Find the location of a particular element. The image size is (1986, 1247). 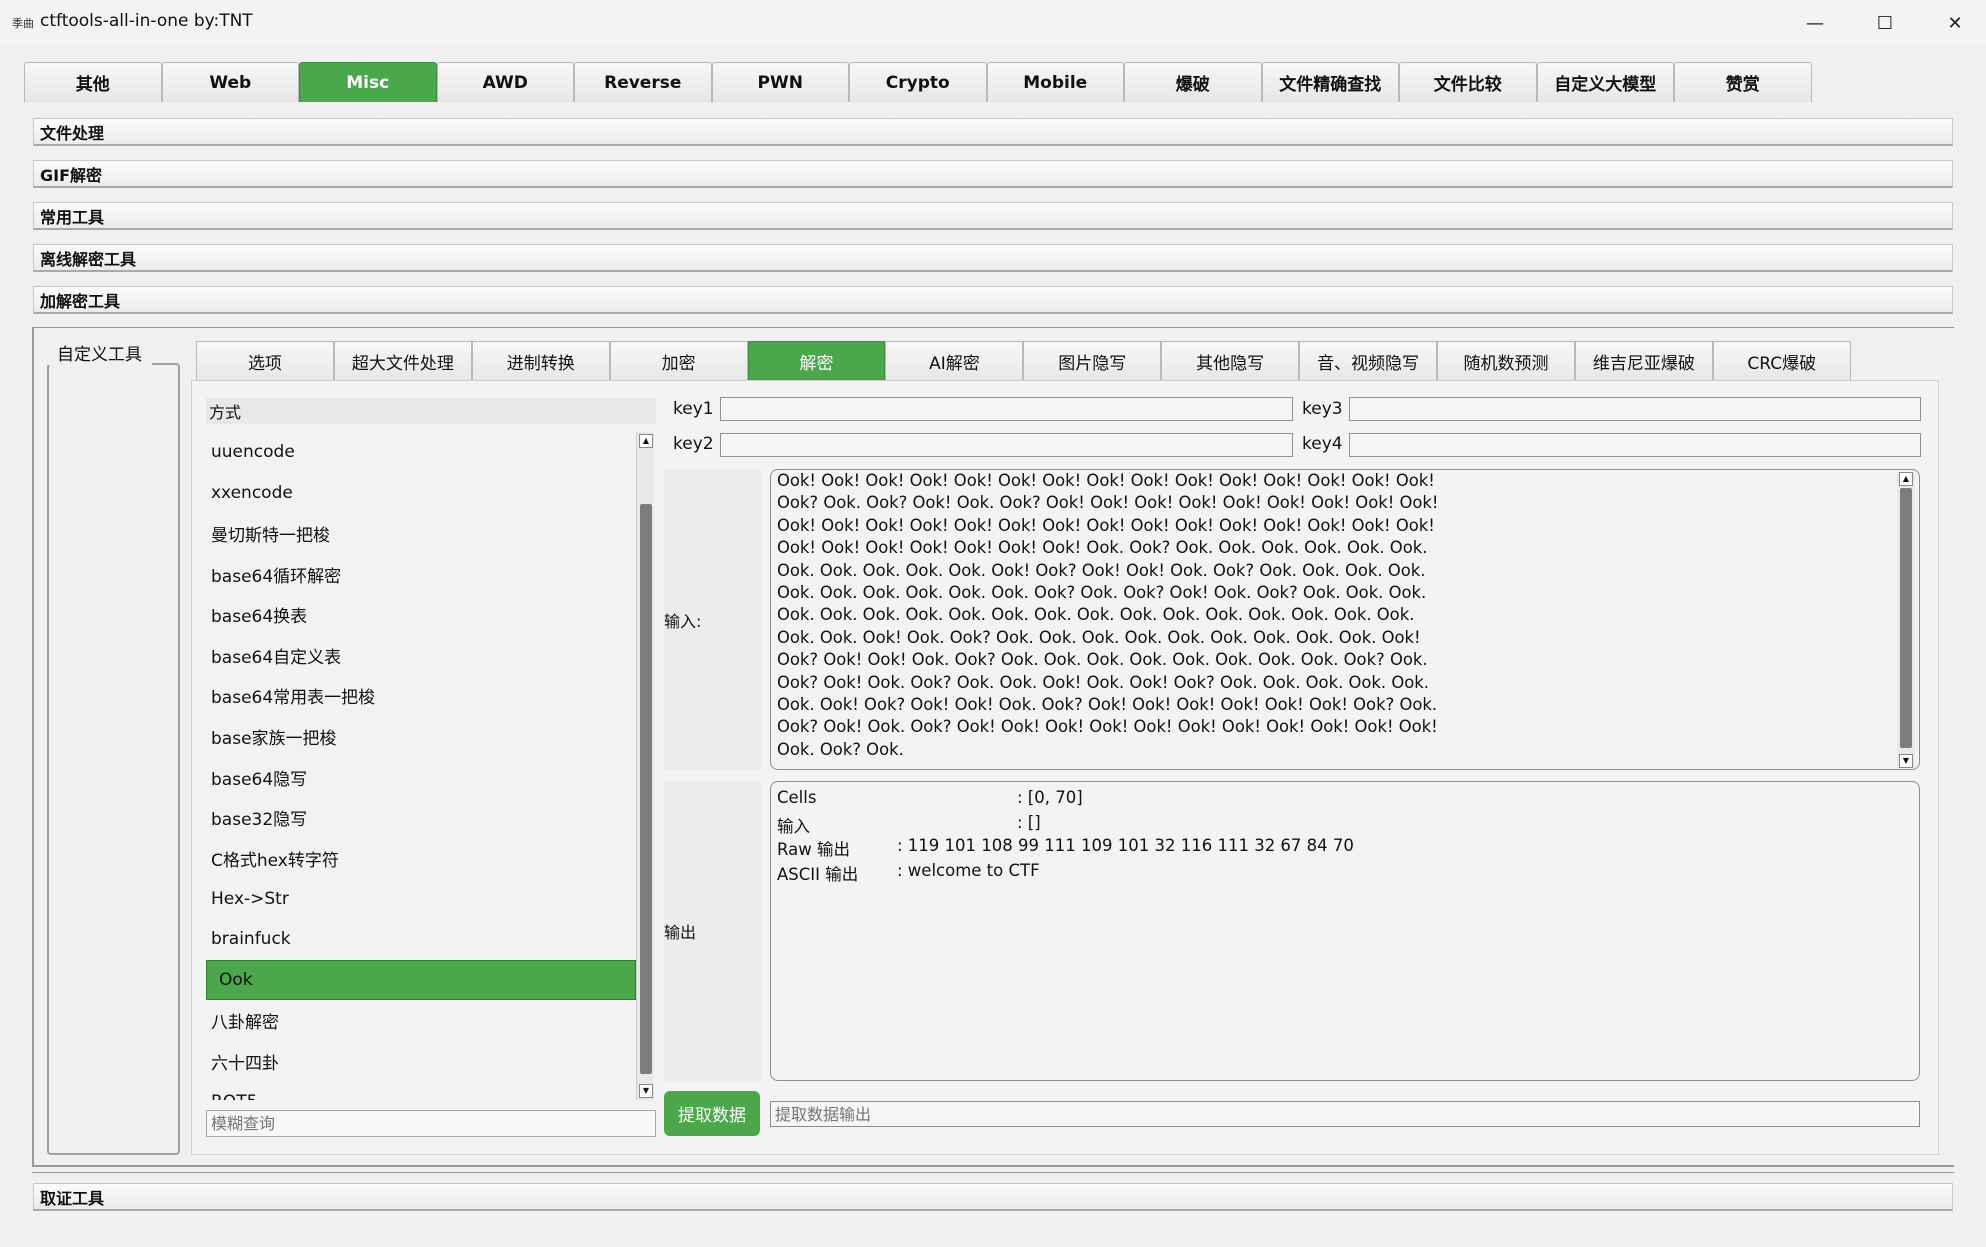

main-tab-donate: 赞赏 is located at coordinates (1743, 82).